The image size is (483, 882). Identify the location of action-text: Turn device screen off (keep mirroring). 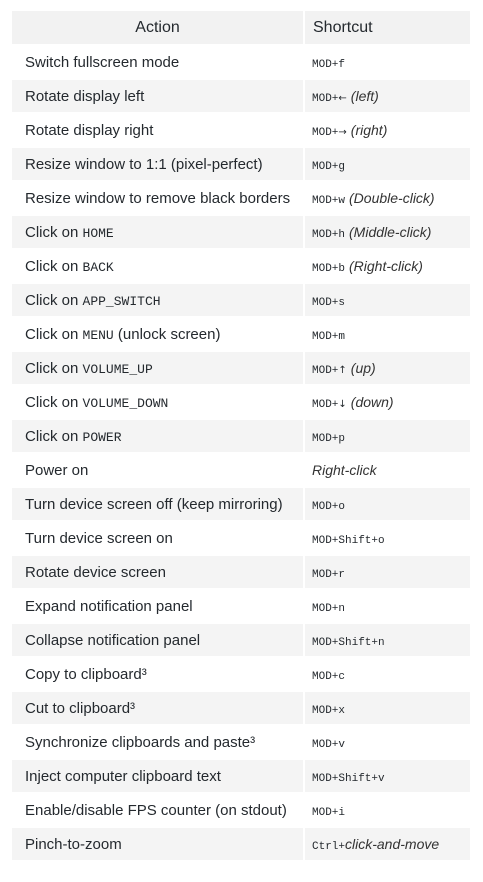
(154, 504).